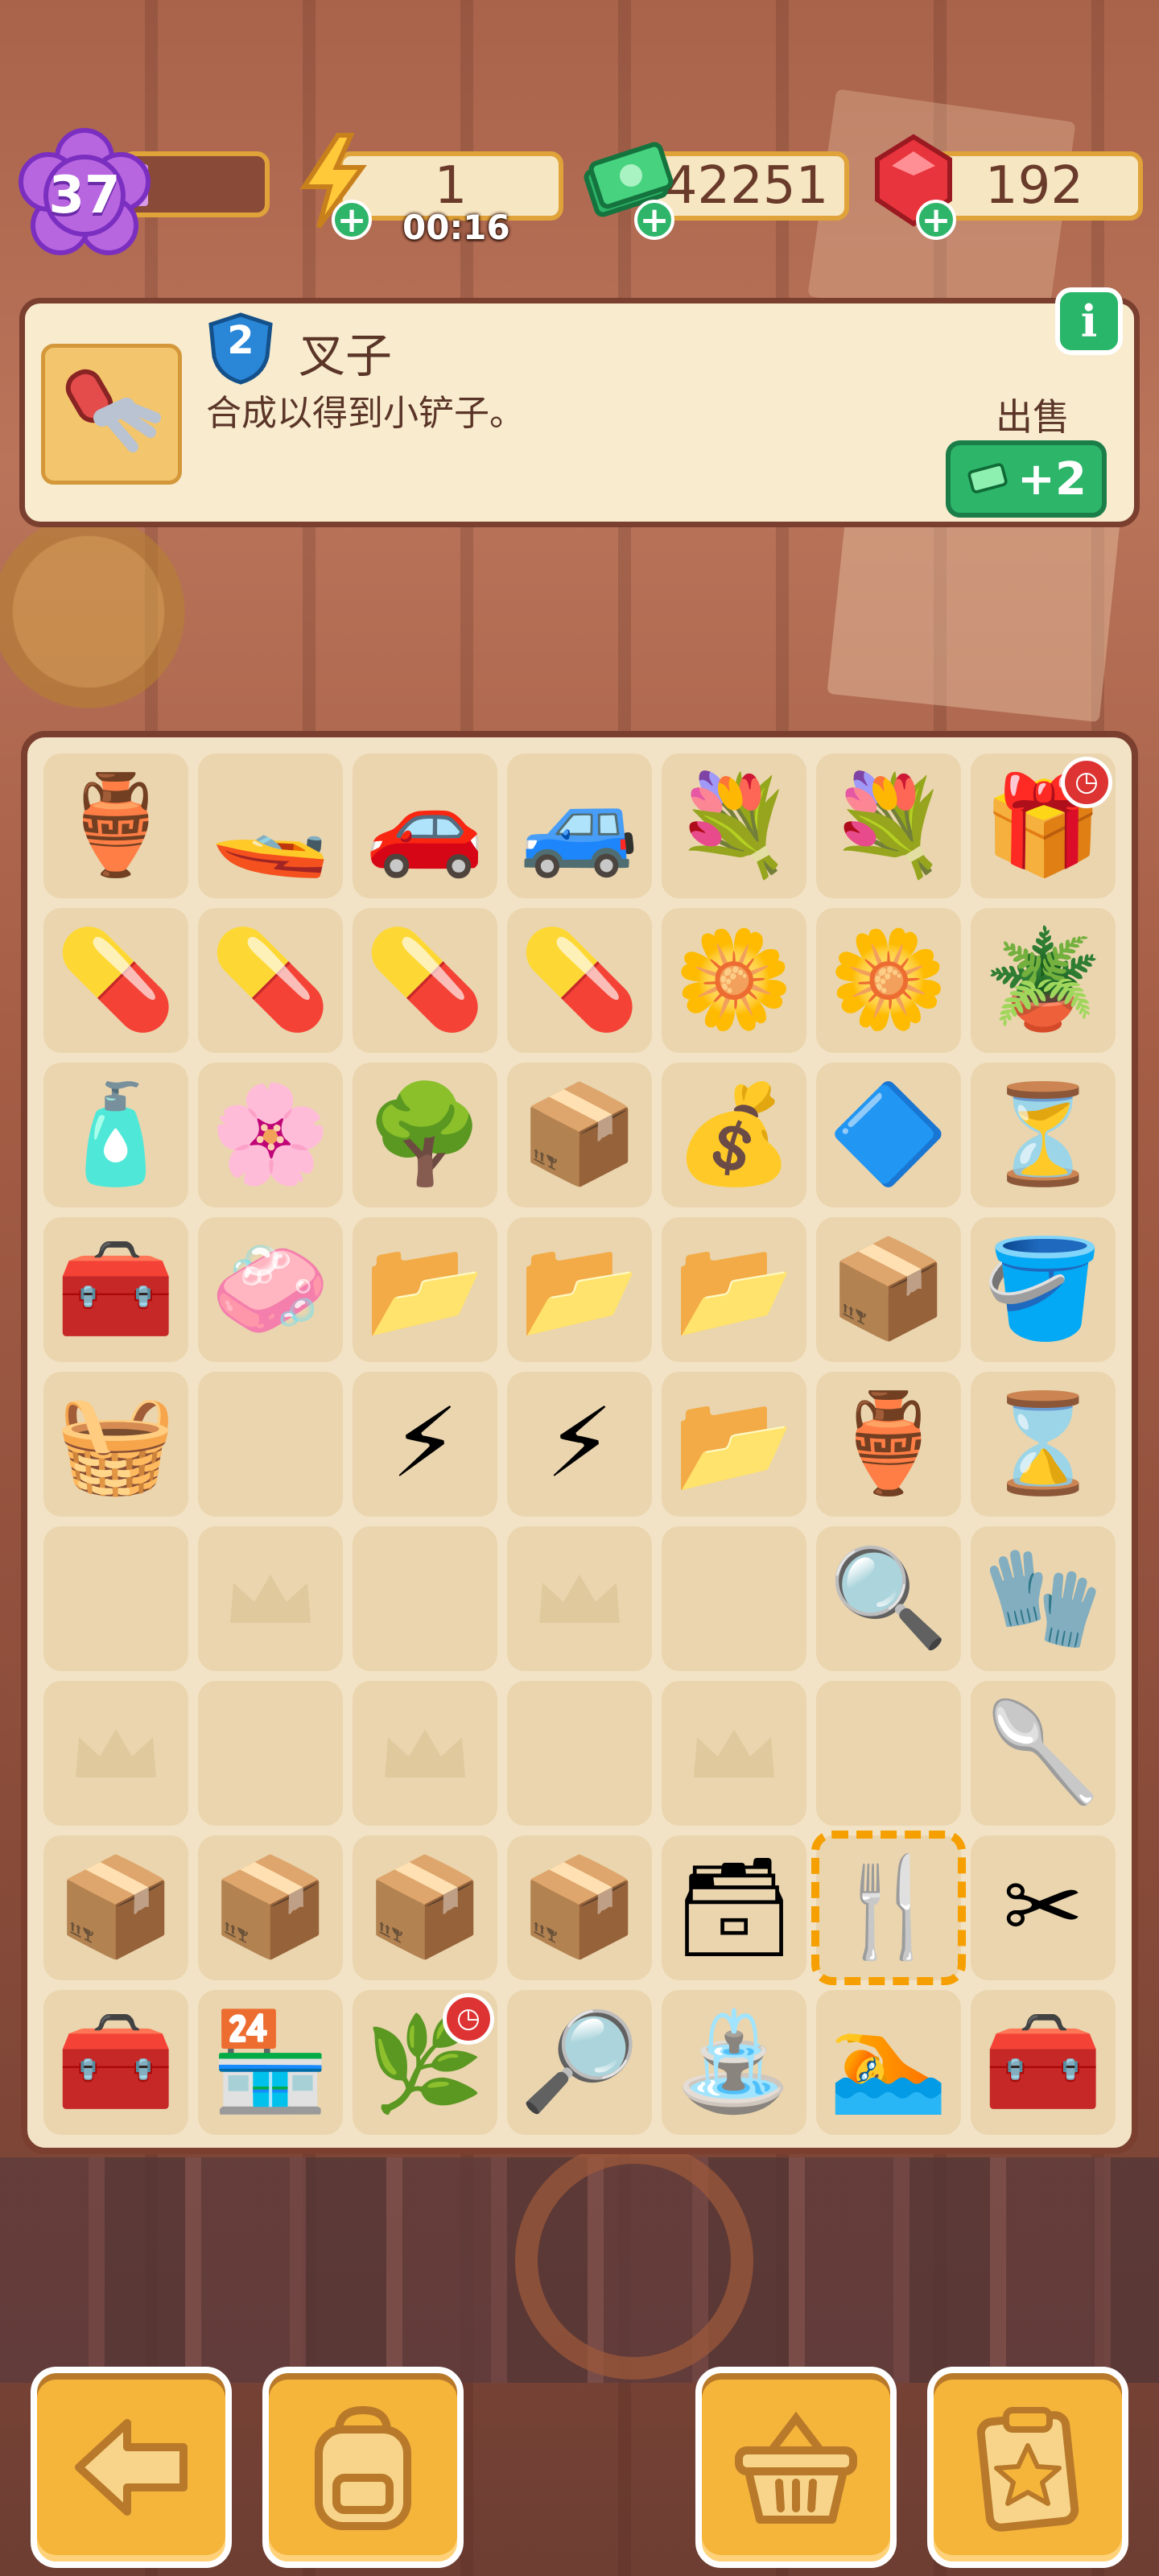 The width and height of the screenshot is (1159, 2576). What do you see at coordinates (734, 2062) in the screenshot?
I see `board-cell: ⛲` at bounding box center [734, 2062].